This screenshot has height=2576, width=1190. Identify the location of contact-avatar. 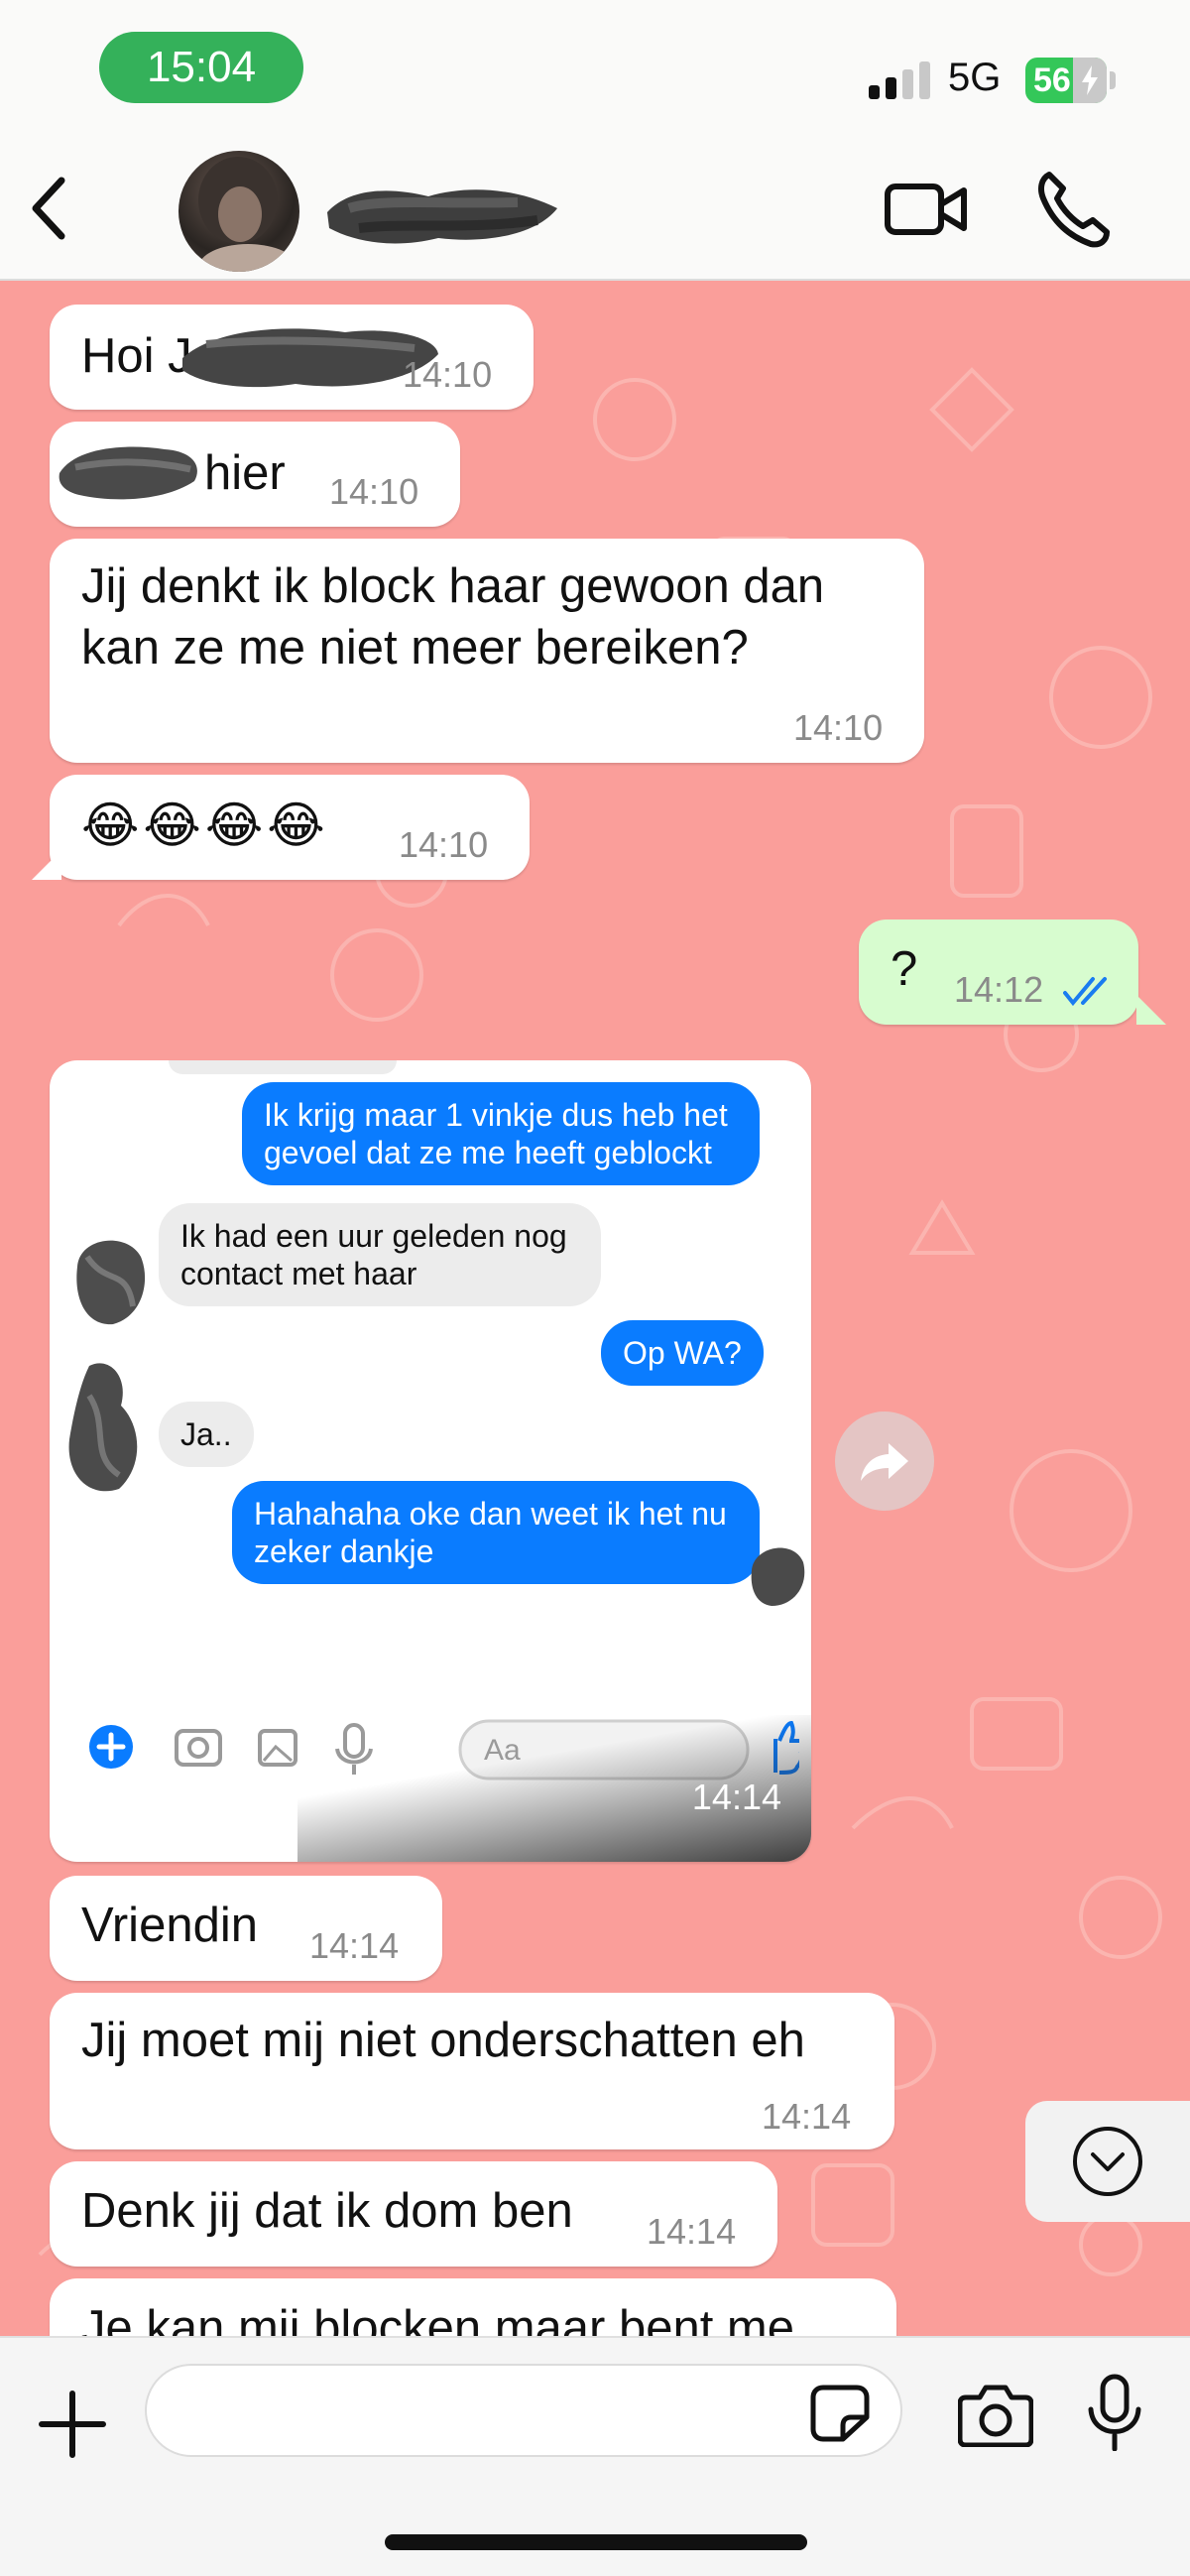
(238, 211).